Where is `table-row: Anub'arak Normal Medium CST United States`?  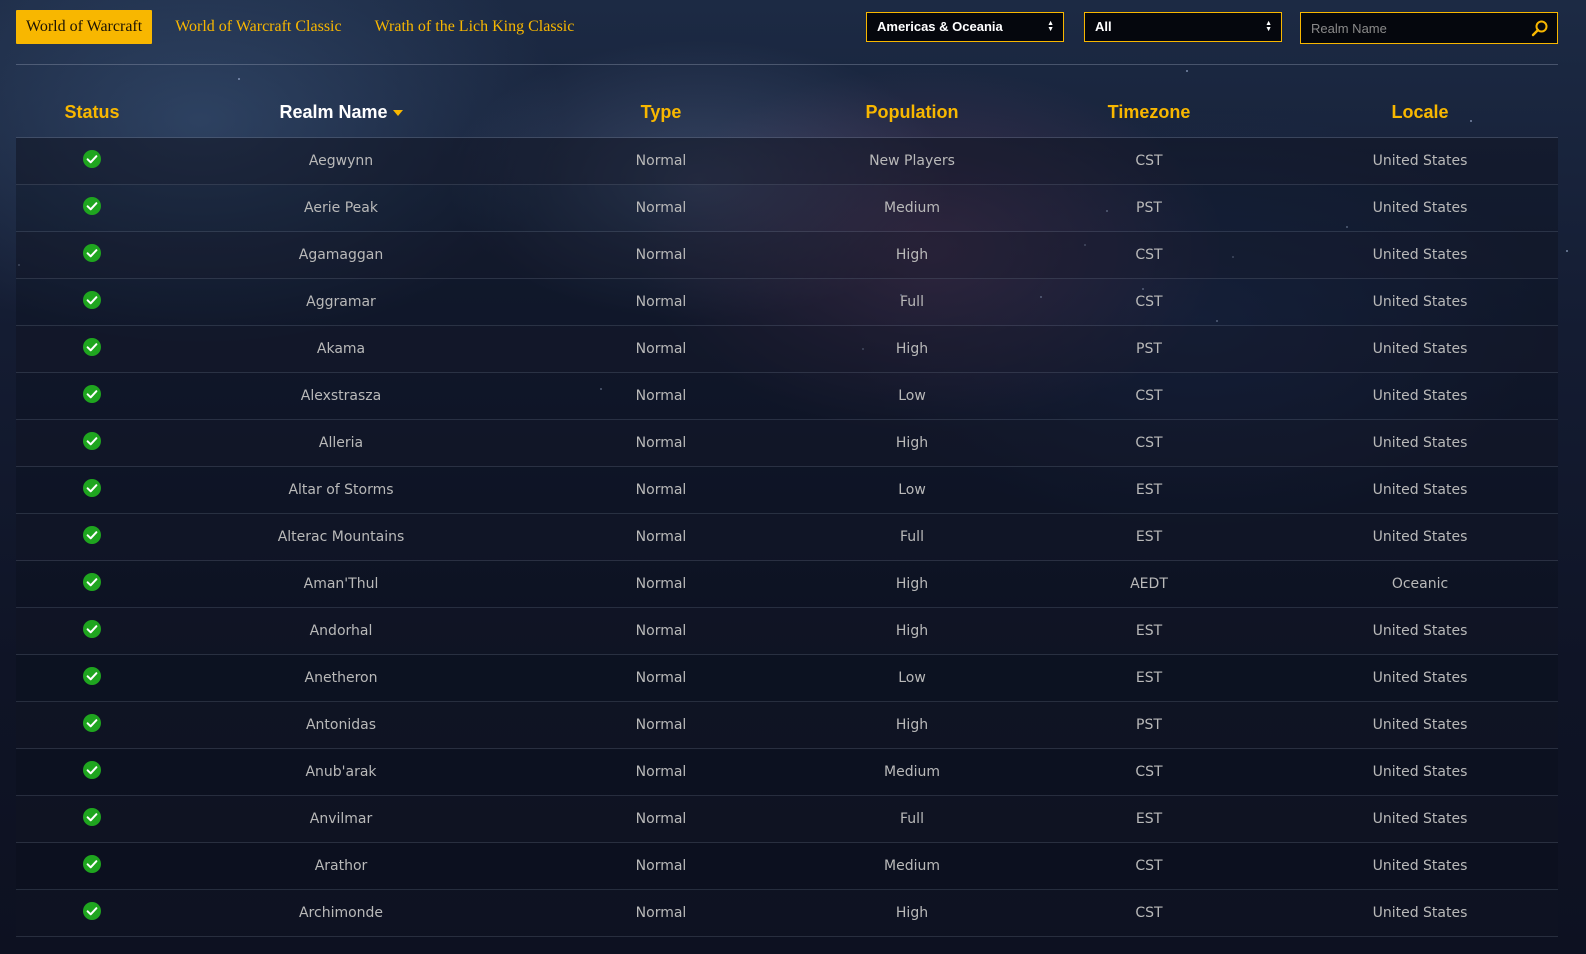 table-row: Anub'arak Normal Medium CST United States is located at coordinates (787, 772).